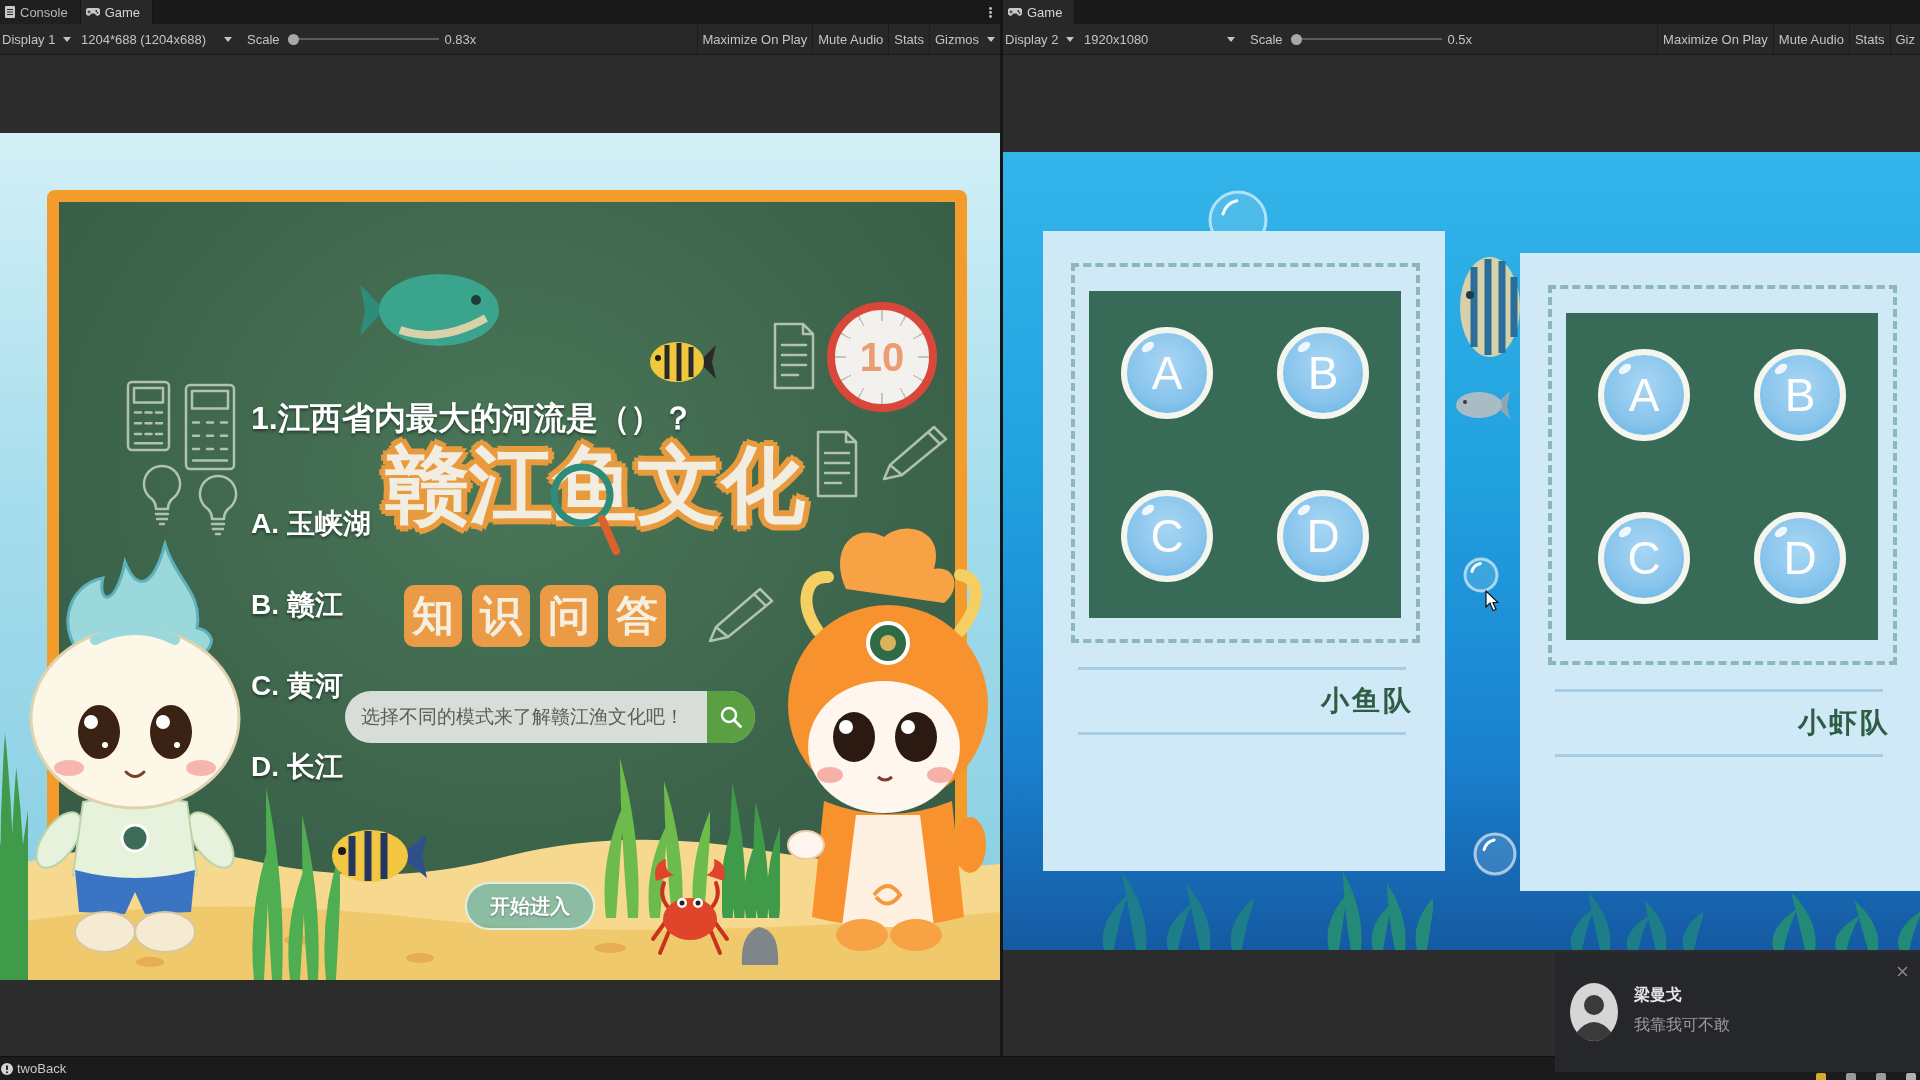 This screenshot has width=1920, height=1080. Describe the element at coordinates (433, 616) in the screenshot. I see `title-tile: 知` at that location.